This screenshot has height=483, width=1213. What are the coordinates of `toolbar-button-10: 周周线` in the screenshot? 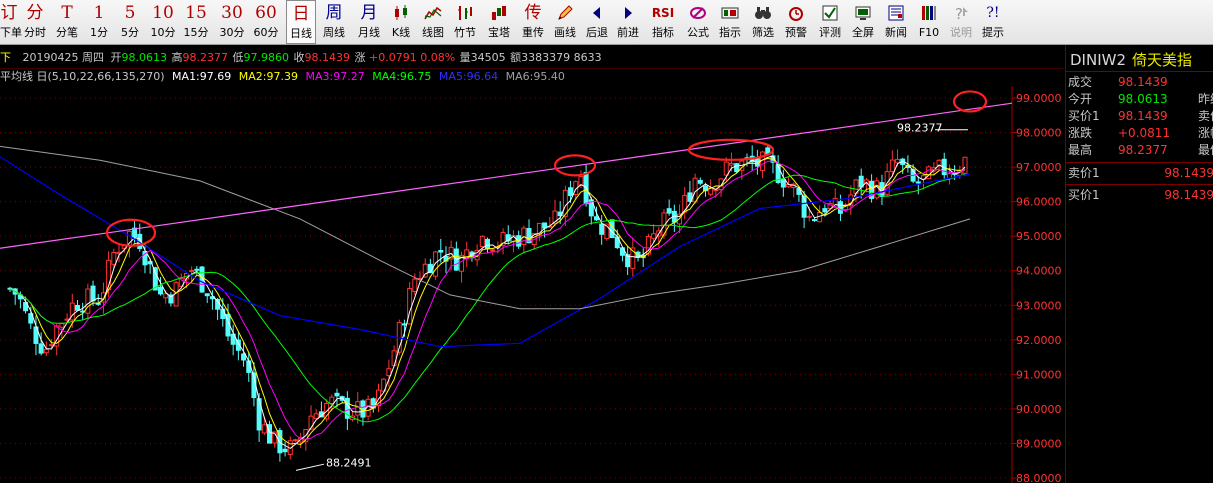 It's located at (334, 22).